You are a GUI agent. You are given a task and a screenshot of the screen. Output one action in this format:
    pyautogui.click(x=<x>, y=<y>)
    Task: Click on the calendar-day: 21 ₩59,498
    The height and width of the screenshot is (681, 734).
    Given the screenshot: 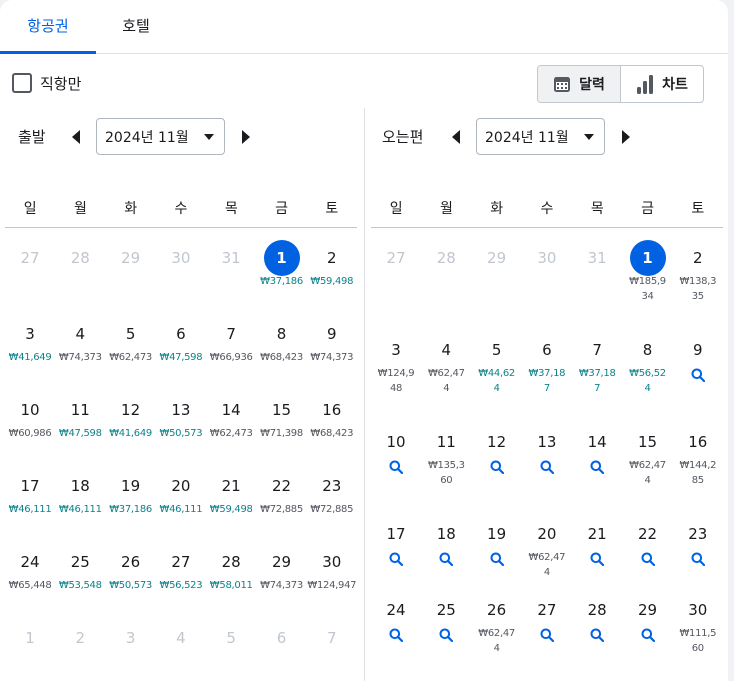 What is the action you would take?
    pyautogui.click(x=231, y=492)
    